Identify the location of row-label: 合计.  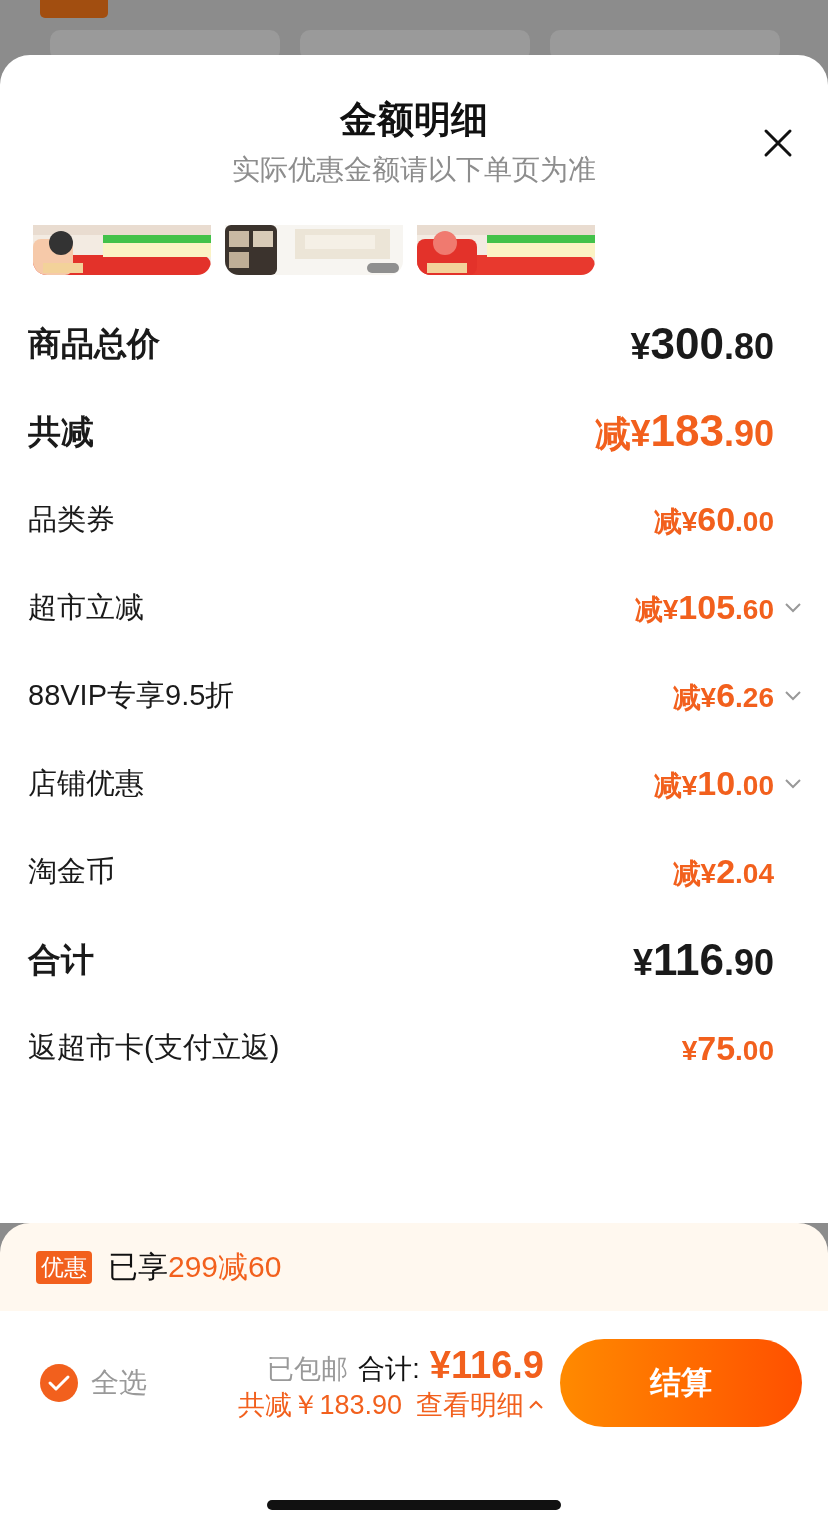
(61, 959).